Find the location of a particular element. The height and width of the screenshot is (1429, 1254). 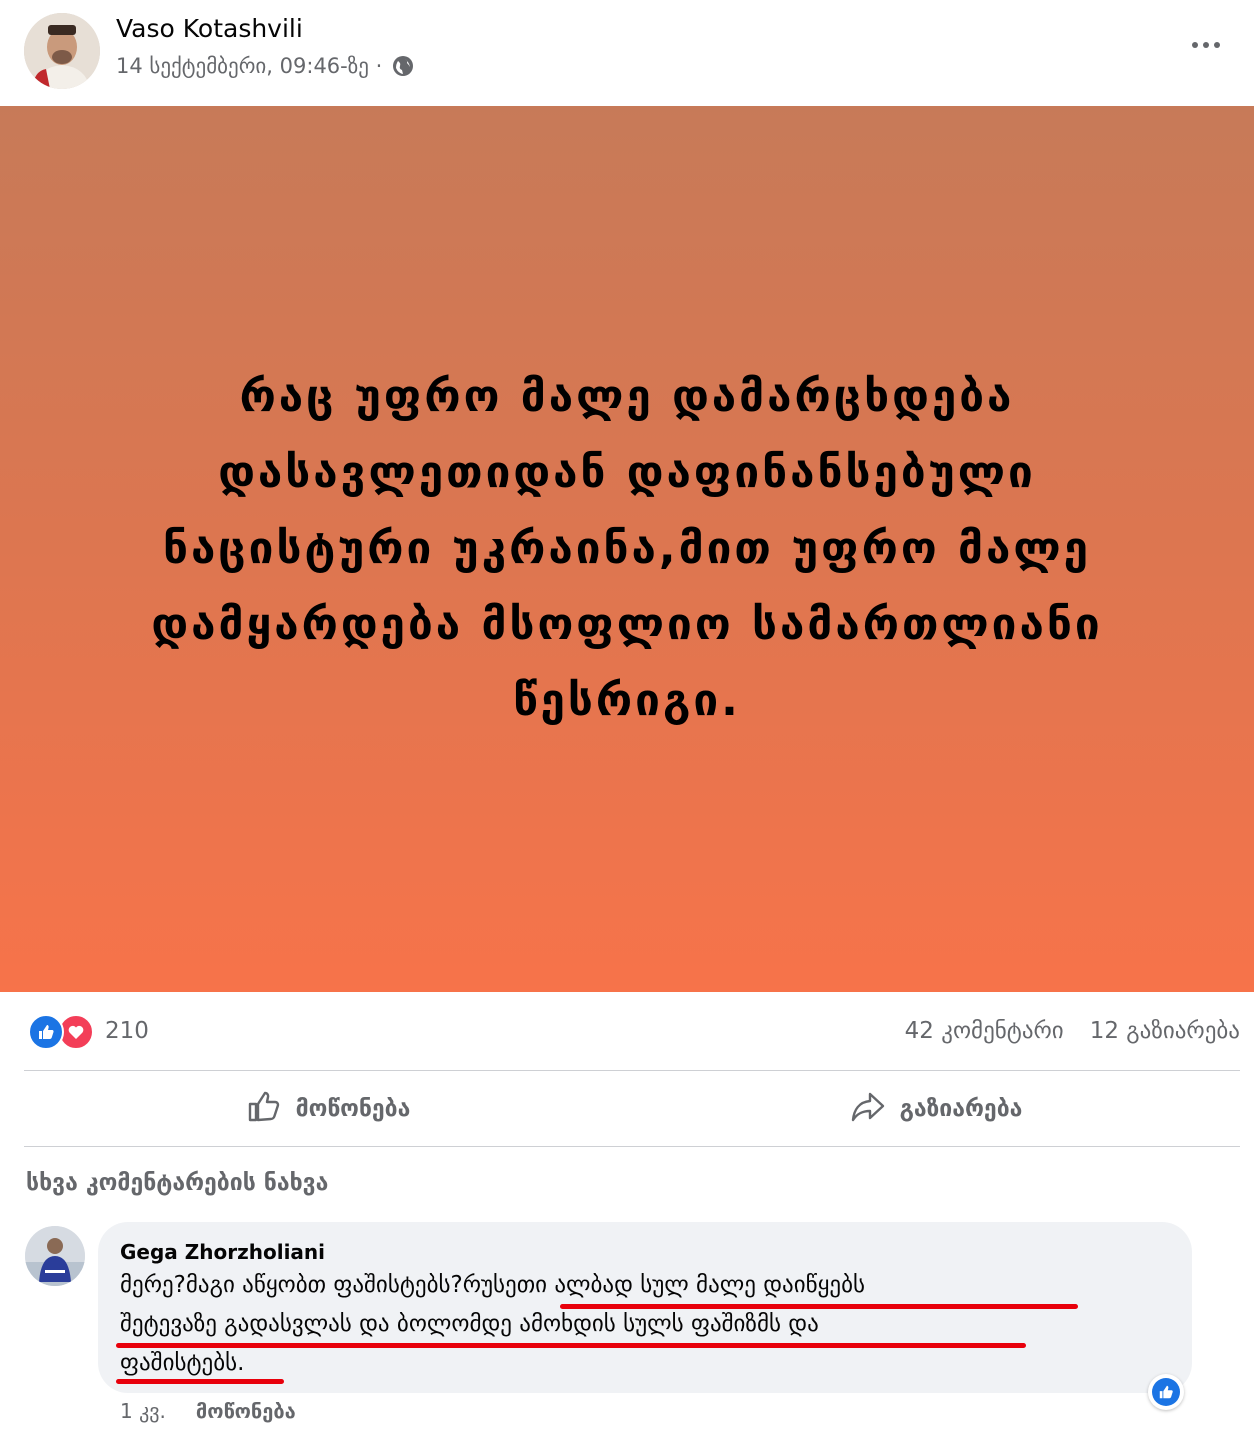

share-button: გაზიარება is located at coordinates (936, 1109).